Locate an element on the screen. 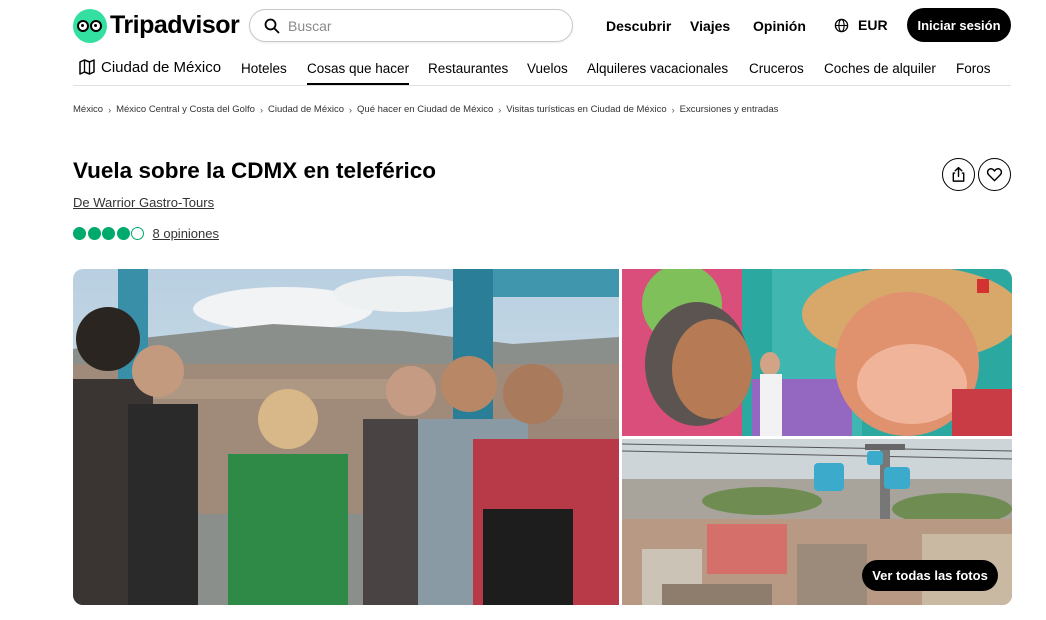 The width and height of the screenshot is (1046, 620). tab-cosas-que-hacer: Cosas que hacer is located at coordinates (358, 73).